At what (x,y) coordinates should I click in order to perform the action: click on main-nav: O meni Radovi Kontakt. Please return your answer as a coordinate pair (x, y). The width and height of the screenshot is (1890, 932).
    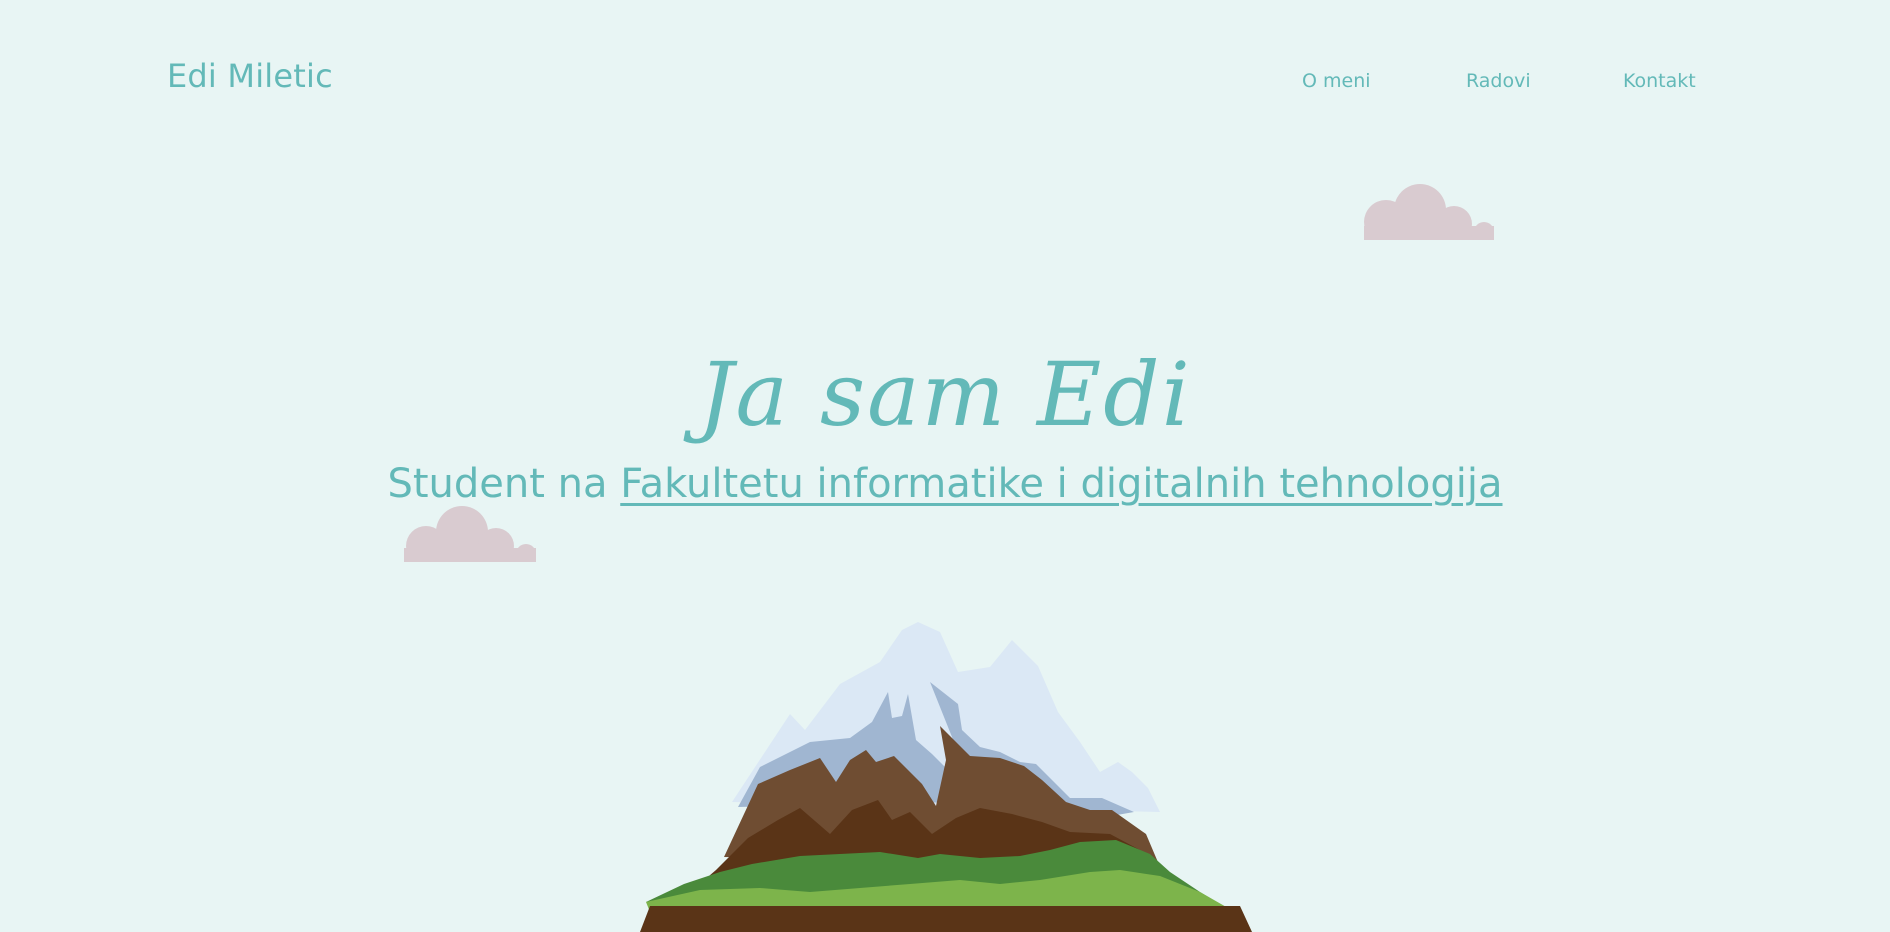
    Looking at the image, I should click on (945, 87).